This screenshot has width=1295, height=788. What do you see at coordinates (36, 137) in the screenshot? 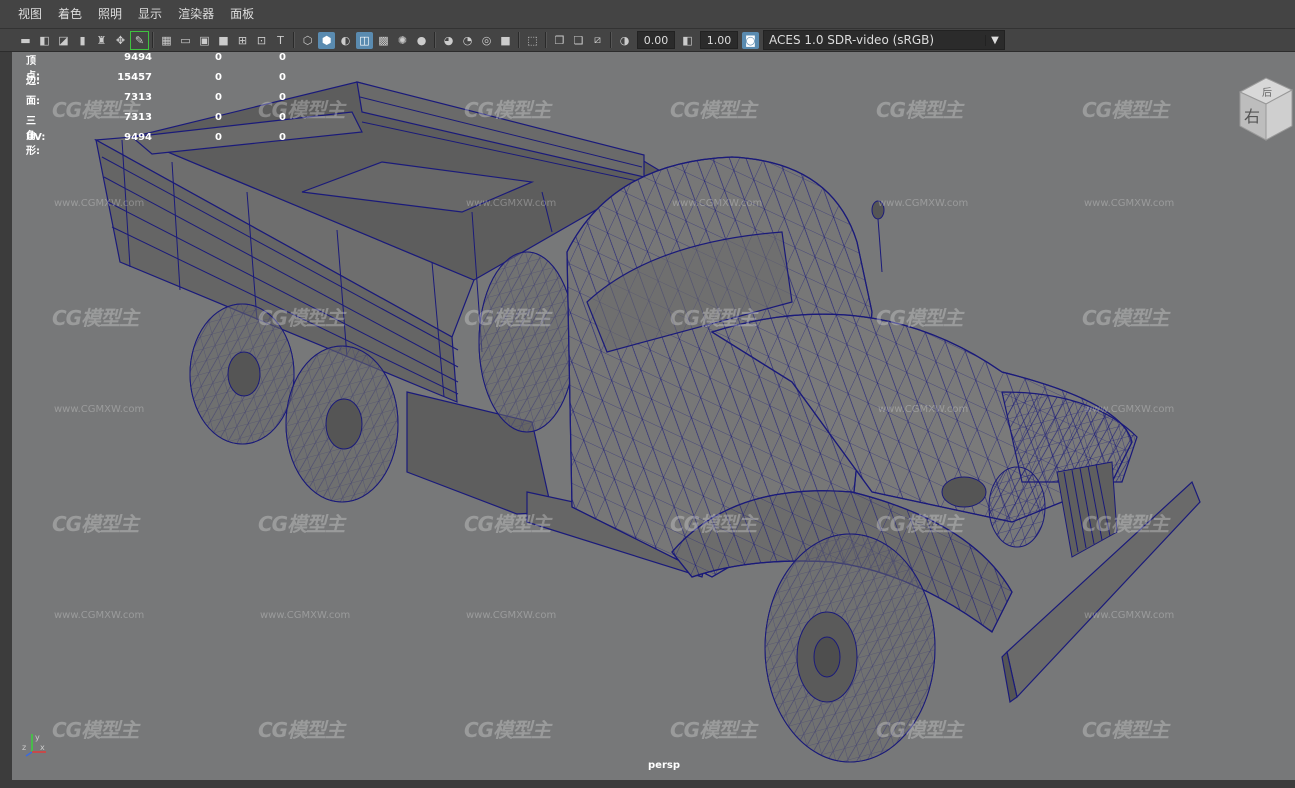
I see `hud-label: UV:` at bounding box center [36, 137].